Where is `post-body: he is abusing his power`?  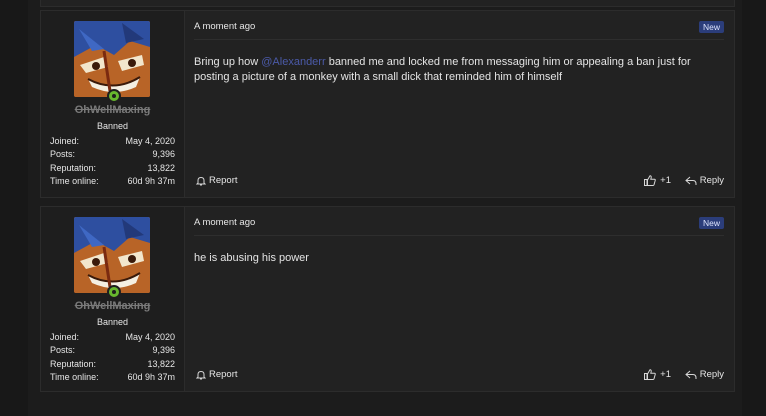
post-body: he is abusing his power is located at coordinates (251, 258).